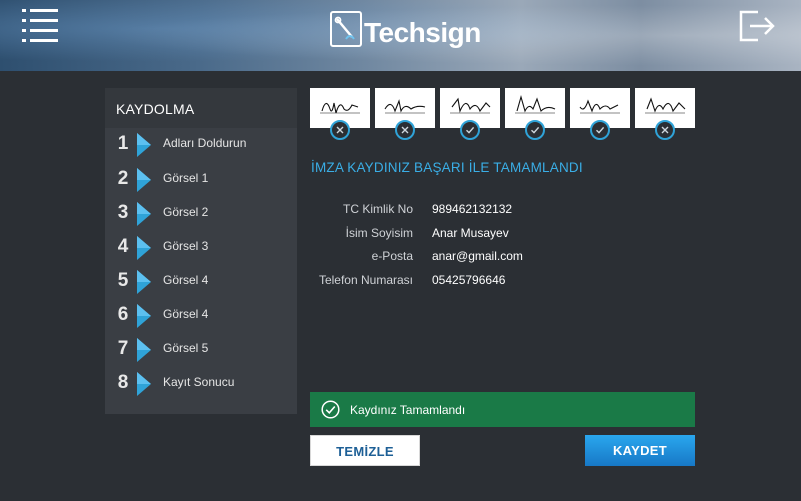 The image size is (801, 501). Describe the element at coordinates (365, 450) in the screenshot. I see `clear-button: TEMİZLE` at that location.